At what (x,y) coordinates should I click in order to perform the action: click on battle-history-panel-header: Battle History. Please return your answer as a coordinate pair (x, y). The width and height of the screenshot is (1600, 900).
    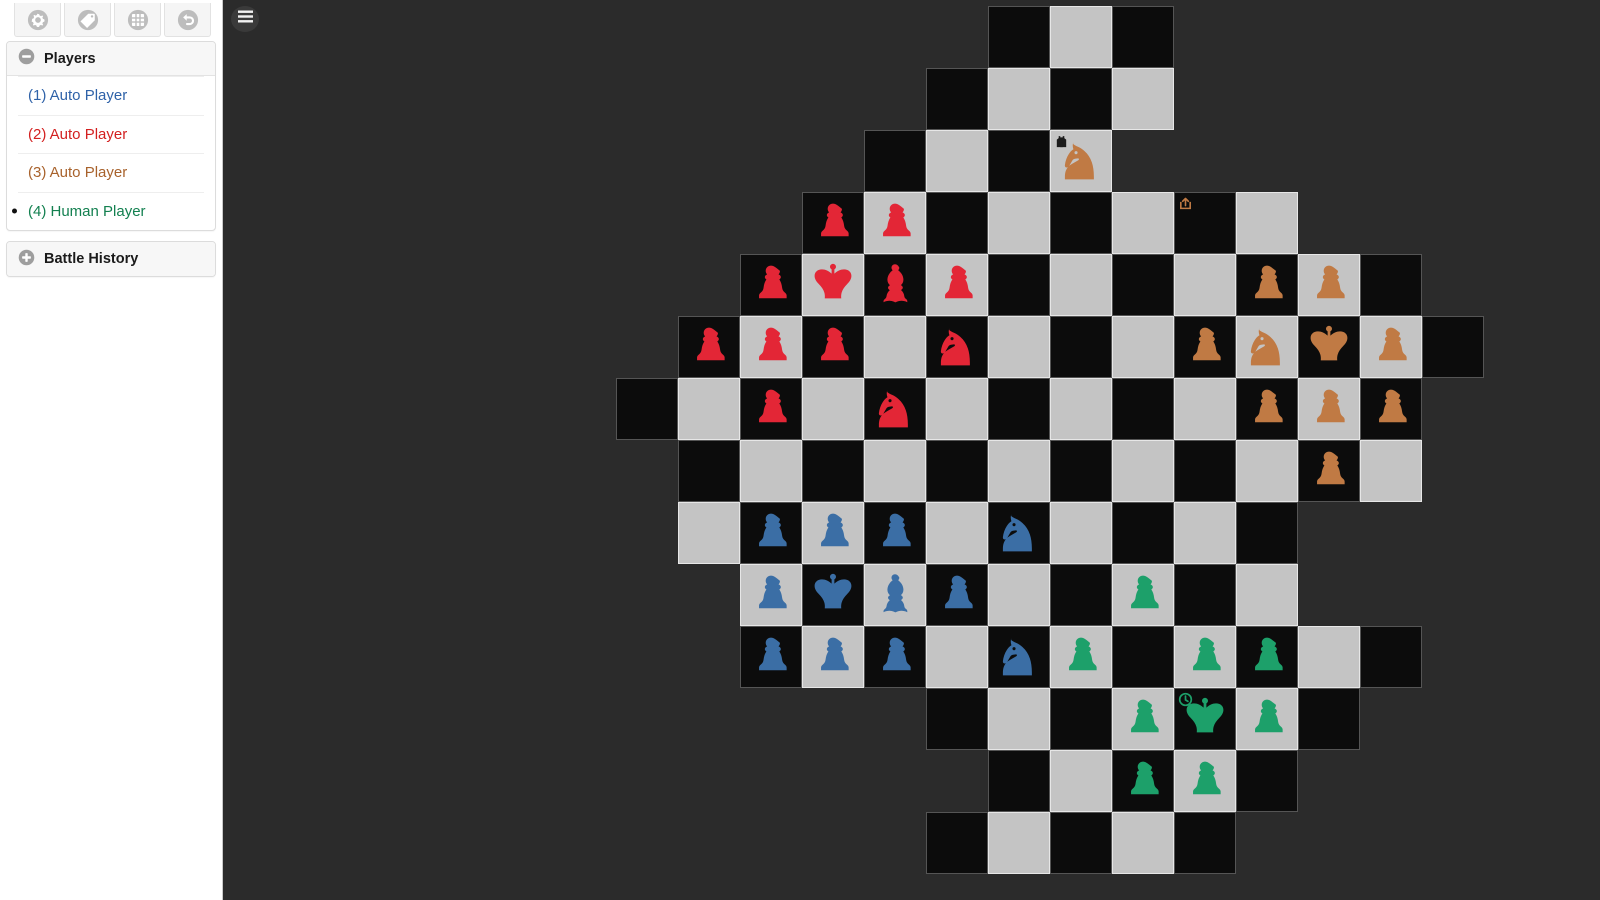
    Looking at the image, I should click on (111, 259).